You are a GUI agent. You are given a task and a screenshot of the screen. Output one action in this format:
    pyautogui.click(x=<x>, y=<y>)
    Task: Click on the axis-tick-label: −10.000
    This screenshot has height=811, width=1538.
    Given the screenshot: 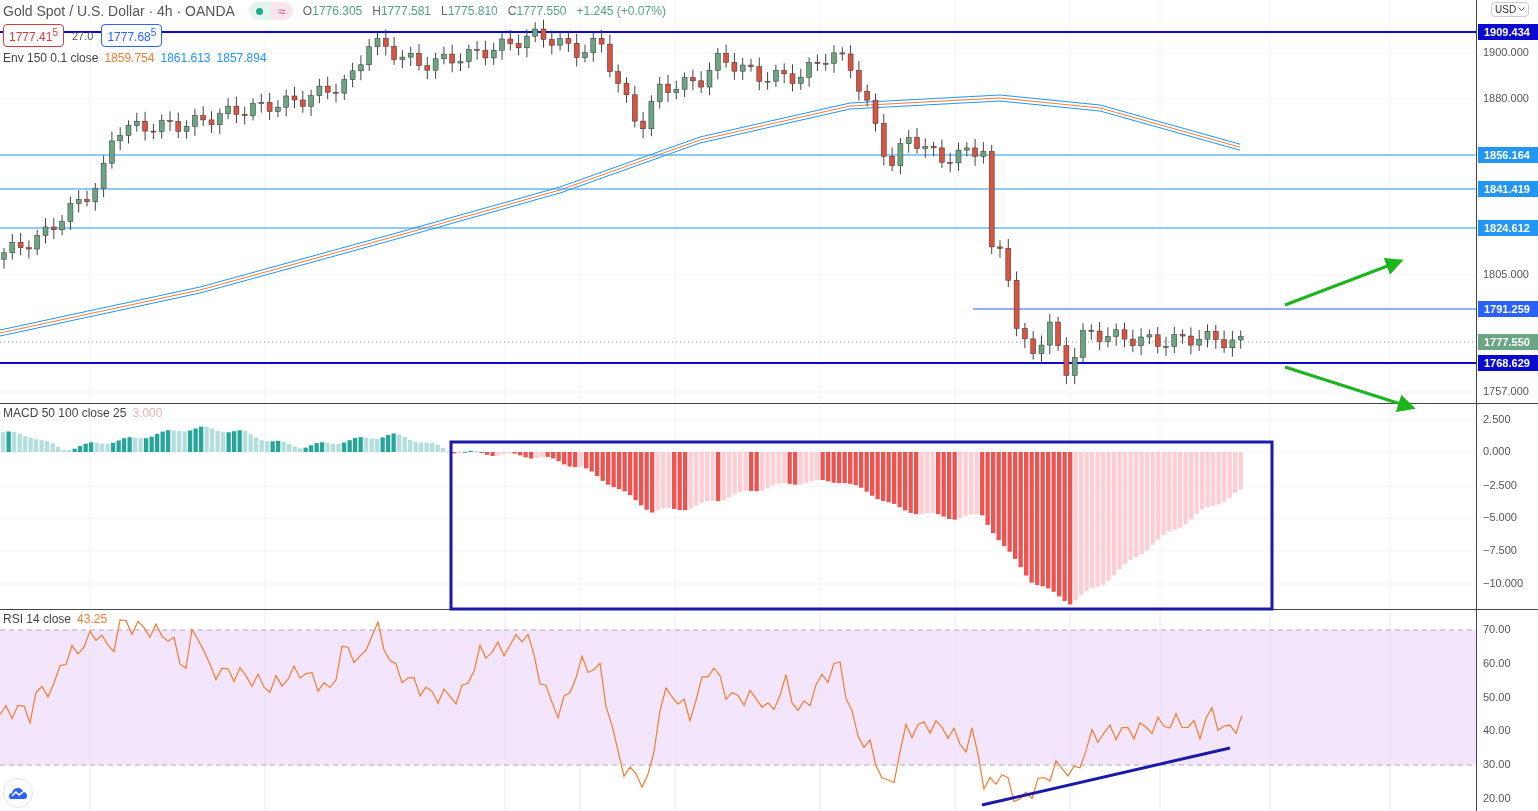 What is the action you would take?
    pyautogui.click(x=1503, y=583)
    